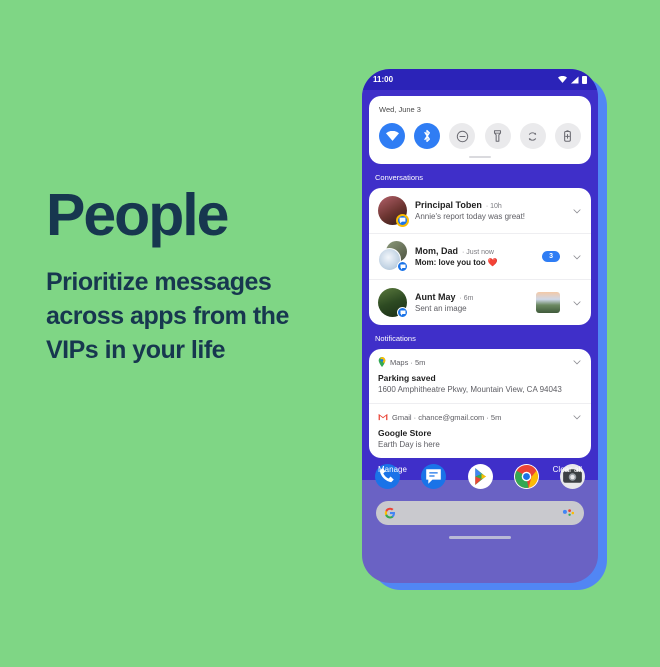 The width and height of the screenshot is (660, 667). I want to click on maps-icon, so click(382, 362).